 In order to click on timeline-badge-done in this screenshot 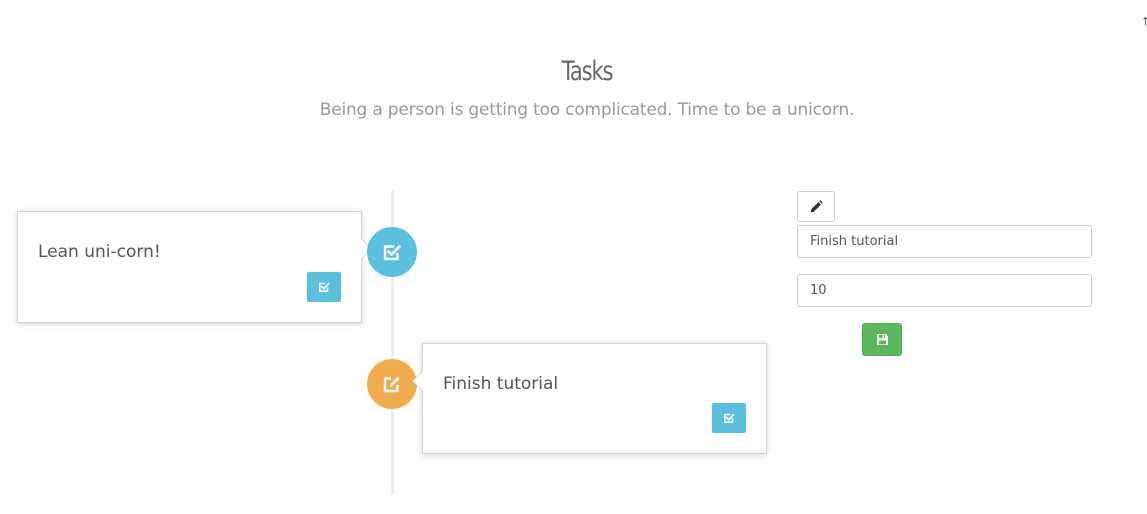, I will do `click(392, 252)`.